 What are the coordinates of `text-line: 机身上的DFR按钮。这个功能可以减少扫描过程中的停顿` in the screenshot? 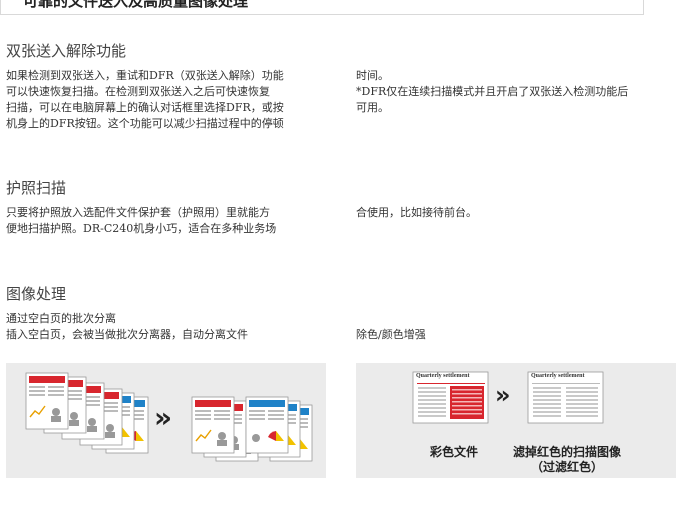 It's located at (145, 123).